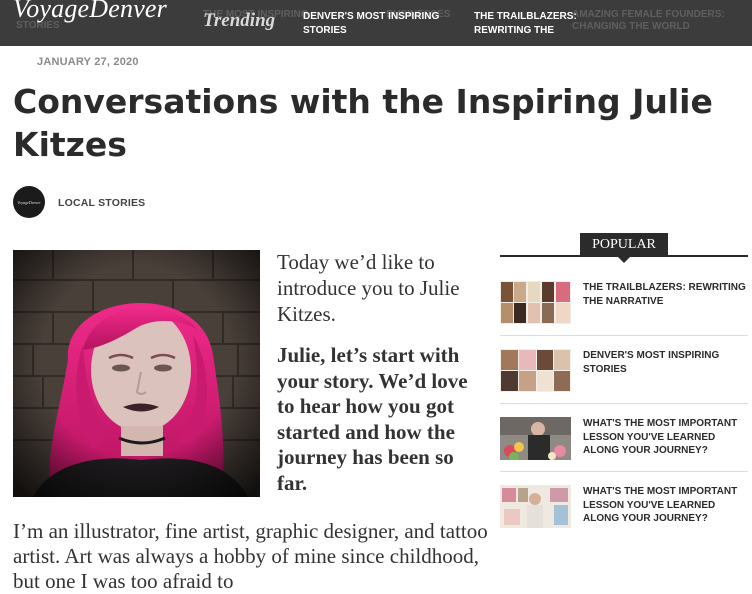  Describe the element at coordinates (101, 203) in the screenshot. I see `category-link: LOCAL STORIES` at that location.